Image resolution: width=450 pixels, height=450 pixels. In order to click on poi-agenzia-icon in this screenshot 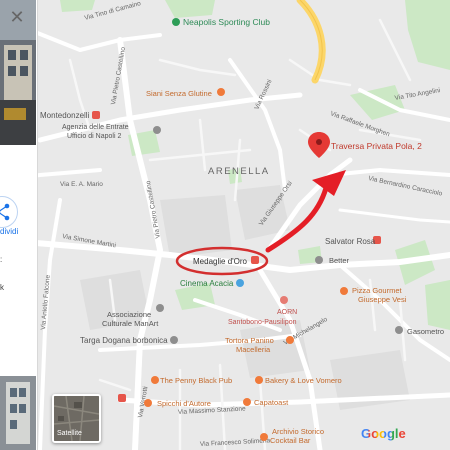, I will do `click(157, 130)`.